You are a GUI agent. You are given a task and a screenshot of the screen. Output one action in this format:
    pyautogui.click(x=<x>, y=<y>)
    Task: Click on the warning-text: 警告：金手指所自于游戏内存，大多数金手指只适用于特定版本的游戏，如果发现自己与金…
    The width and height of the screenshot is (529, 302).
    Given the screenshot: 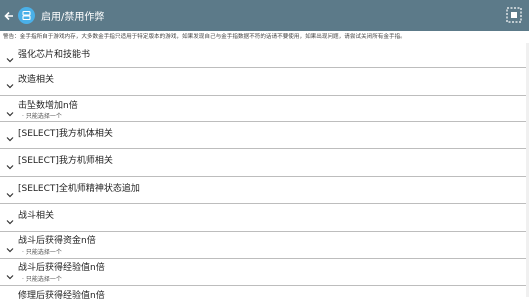 What is the action you would take?
    pyautogui.click(x=264, y=37)
    